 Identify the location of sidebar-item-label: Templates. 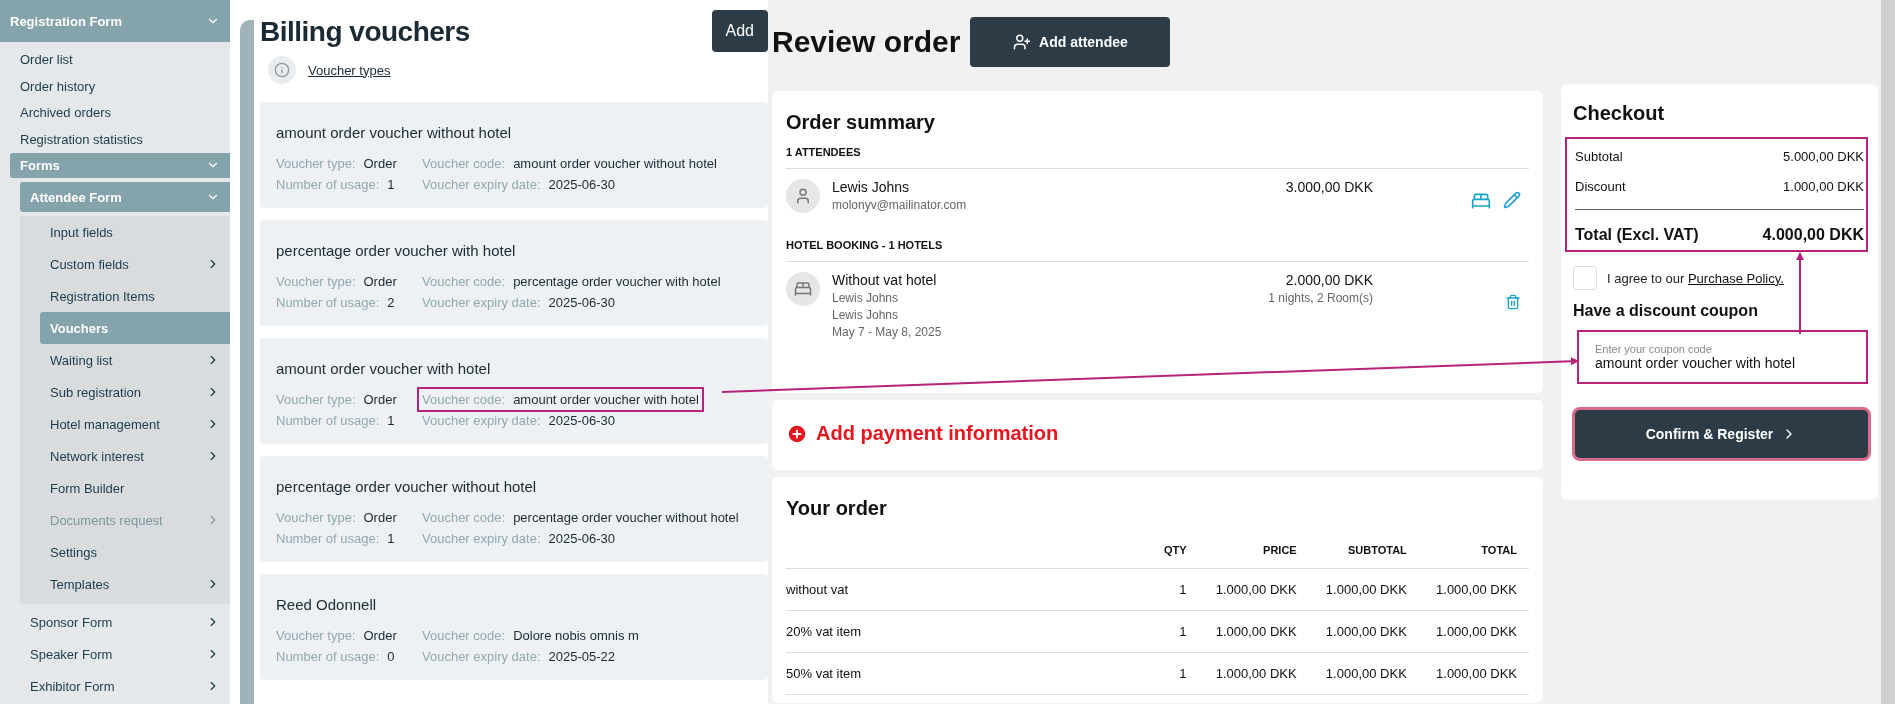
(80, 584).